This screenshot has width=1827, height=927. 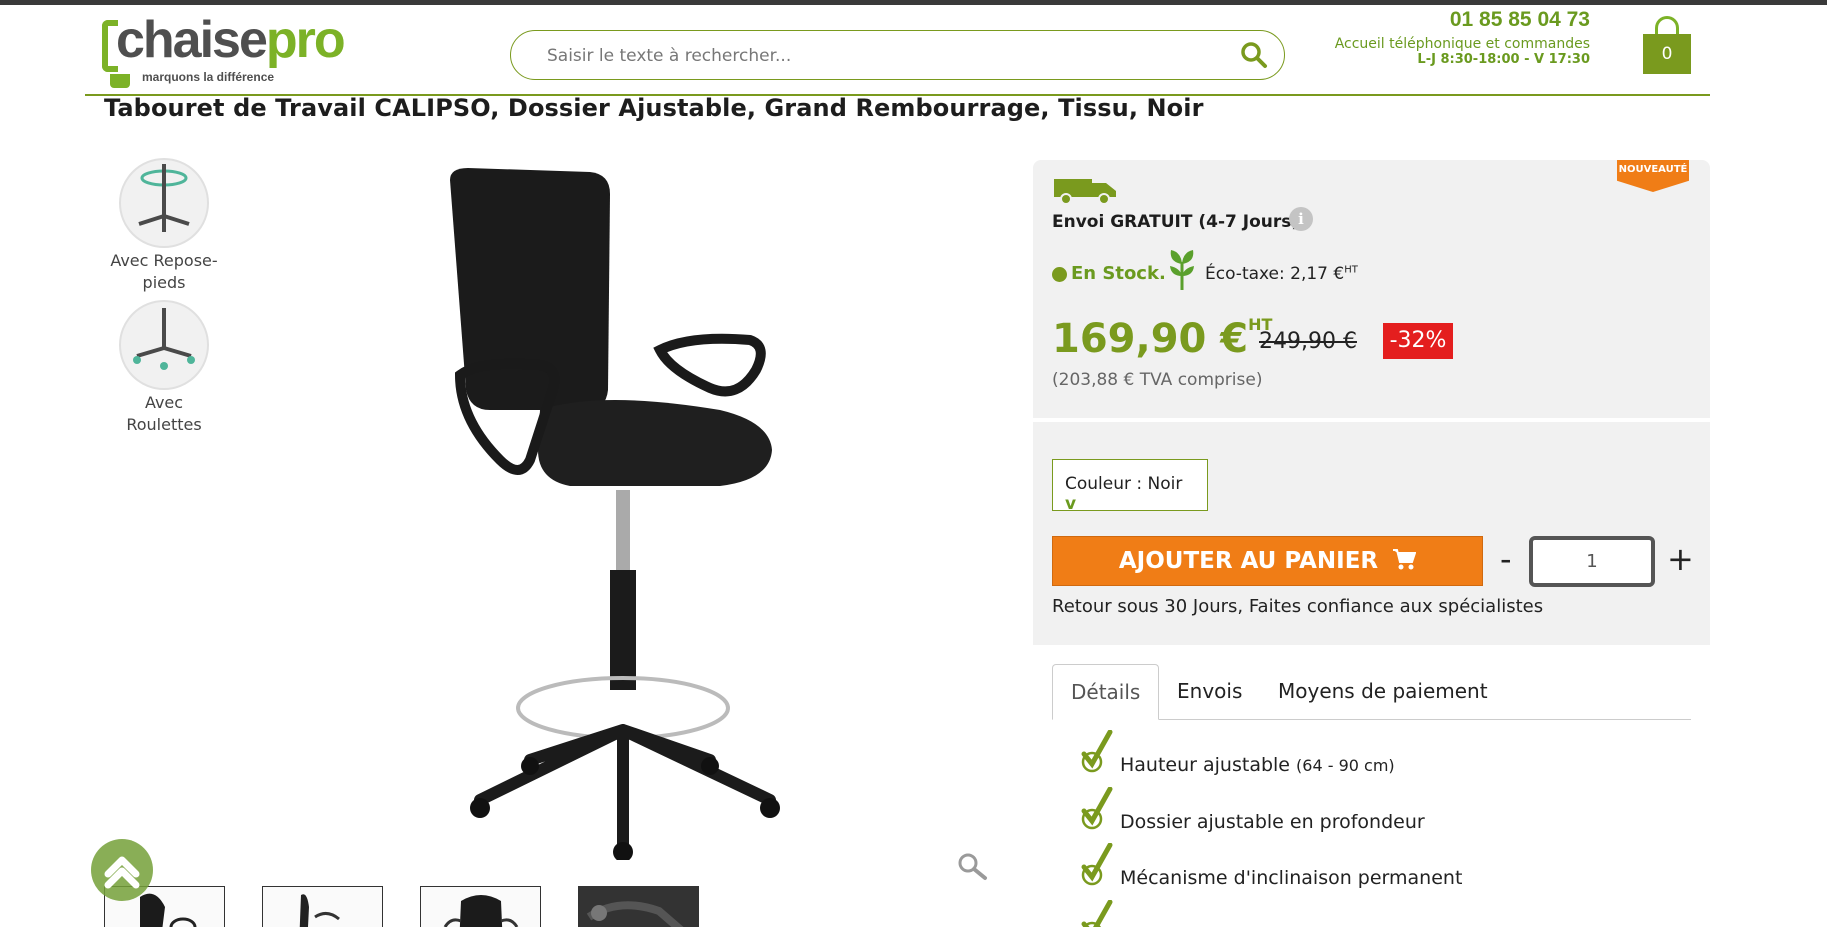 I want to click on tab-shipping: Envois, so click(x=1209, y=692).